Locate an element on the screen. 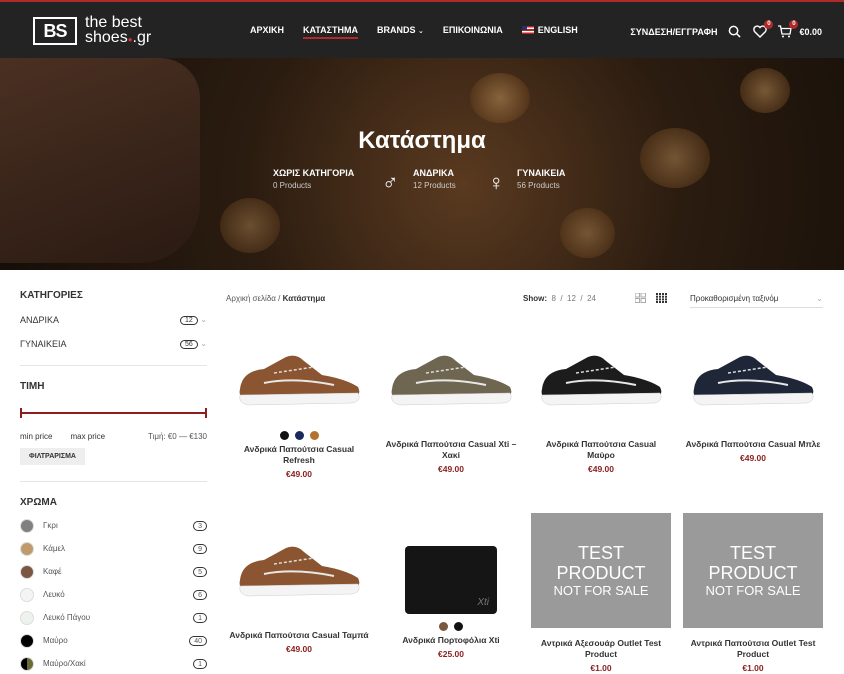 The width and height of the screenshot is (844, 674). product-card: Xti Ανδρικά Πορτοφόλια Xti €25.00 is located at coordinates (451, 586).